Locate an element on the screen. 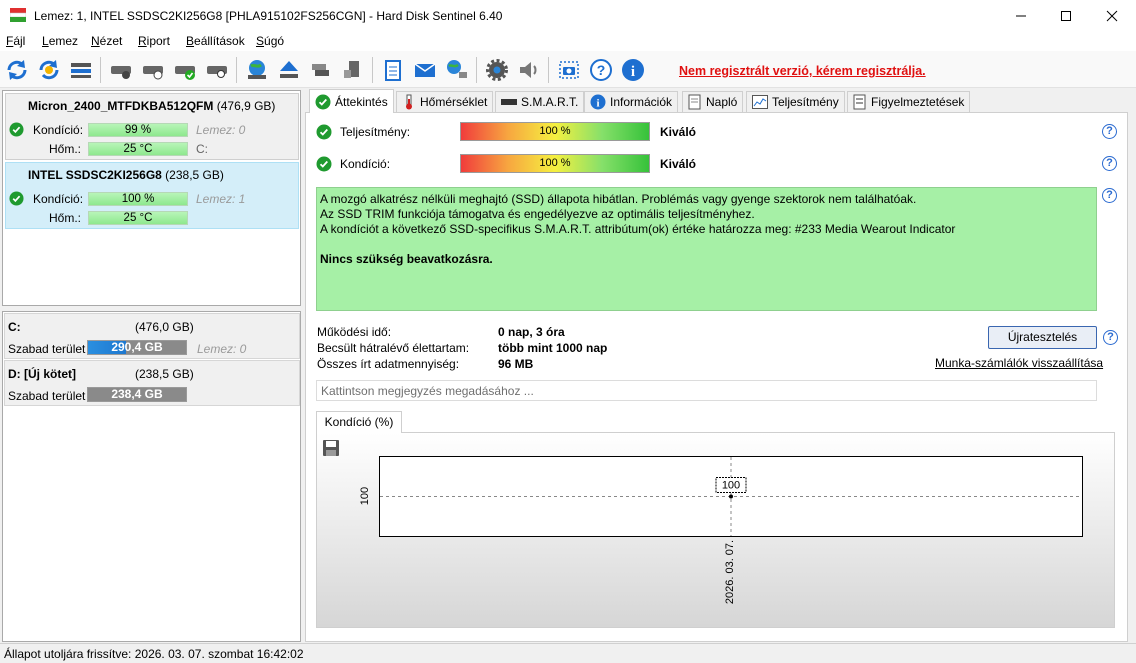 This screenshot has width=1136, height=663. menu-view: Nézet is located at coordinates (106, 41).